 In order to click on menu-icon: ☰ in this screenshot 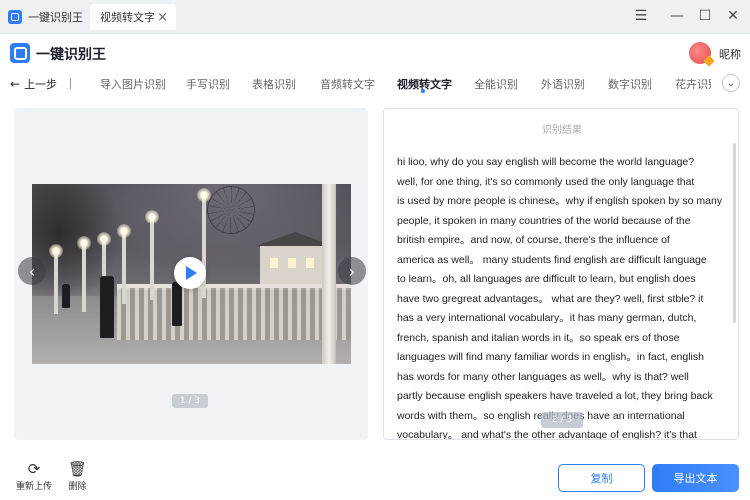, I will do `click(641, 16)`.